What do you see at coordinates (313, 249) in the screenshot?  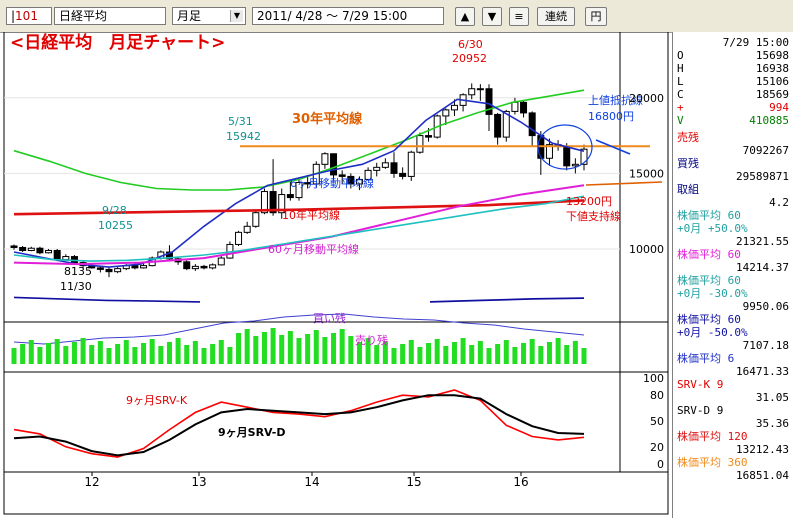 I see `annotation-label: 60ヶ月移動平均線` at bounding box center [313, 249].